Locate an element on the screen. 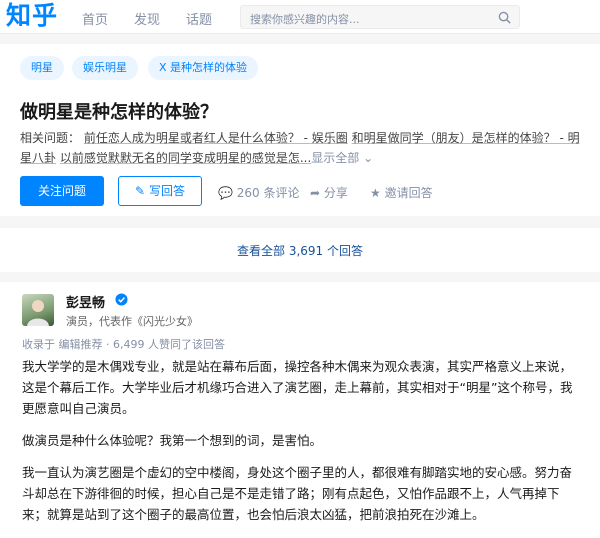  topic-tag: 娱乐明星 is located at coordinates (105, 68).